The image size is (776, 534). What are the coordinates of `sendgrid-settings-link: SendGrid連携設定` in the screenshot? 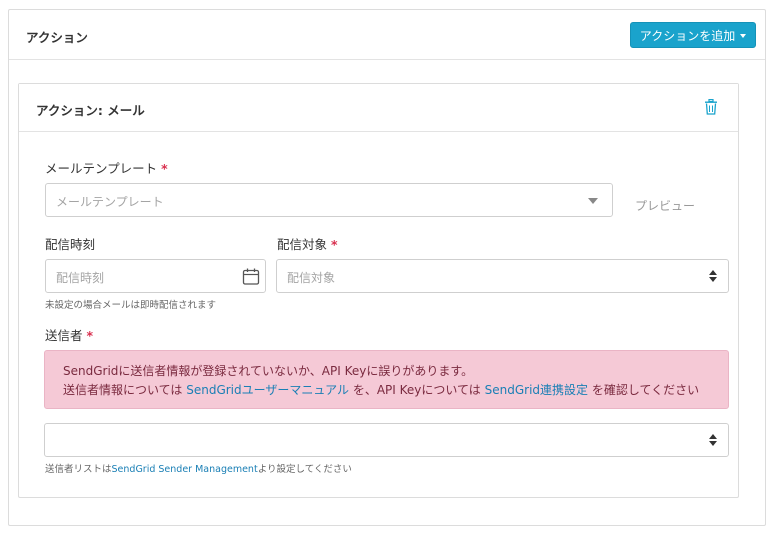 It's located at (536, 390).